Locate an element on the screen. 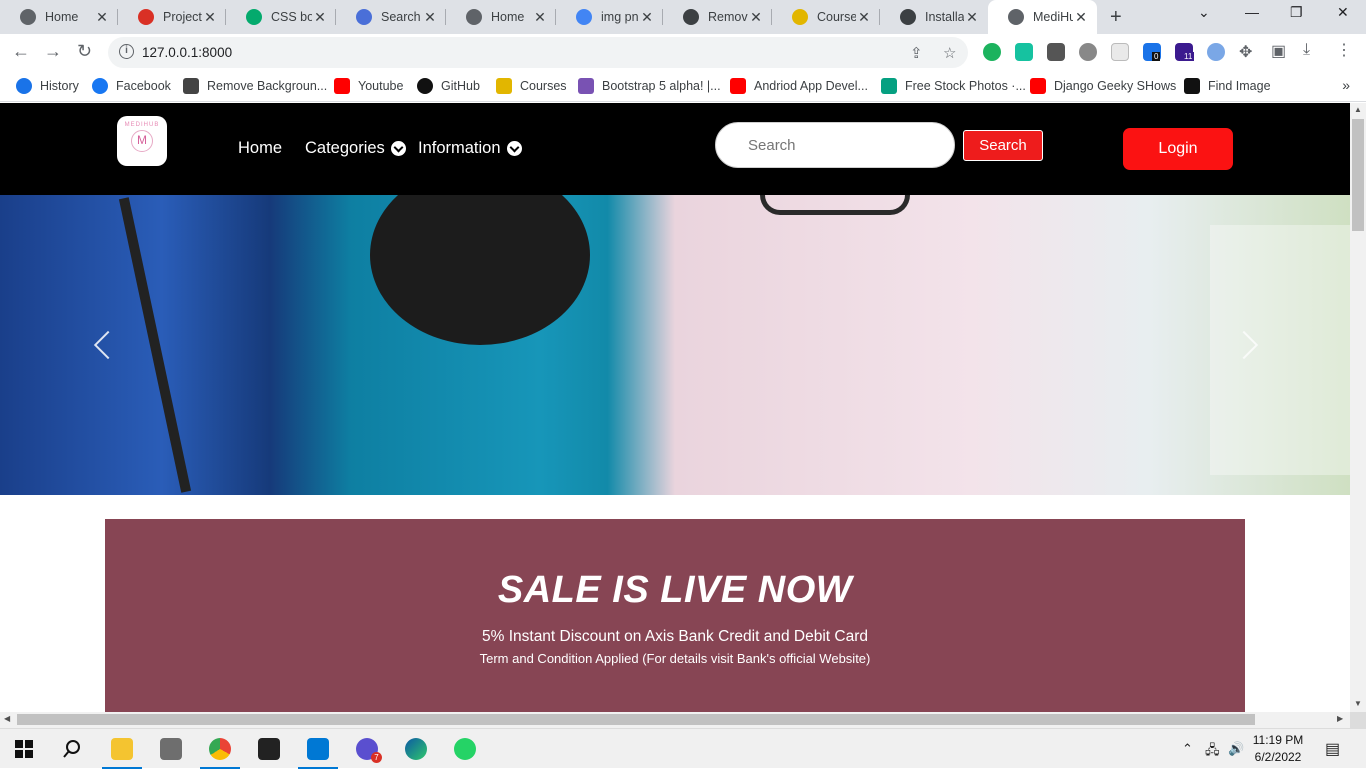 The height and width of the screenshot is (769, 1366). school-extension-icon: 11 is located at coordinates (1185, 52).